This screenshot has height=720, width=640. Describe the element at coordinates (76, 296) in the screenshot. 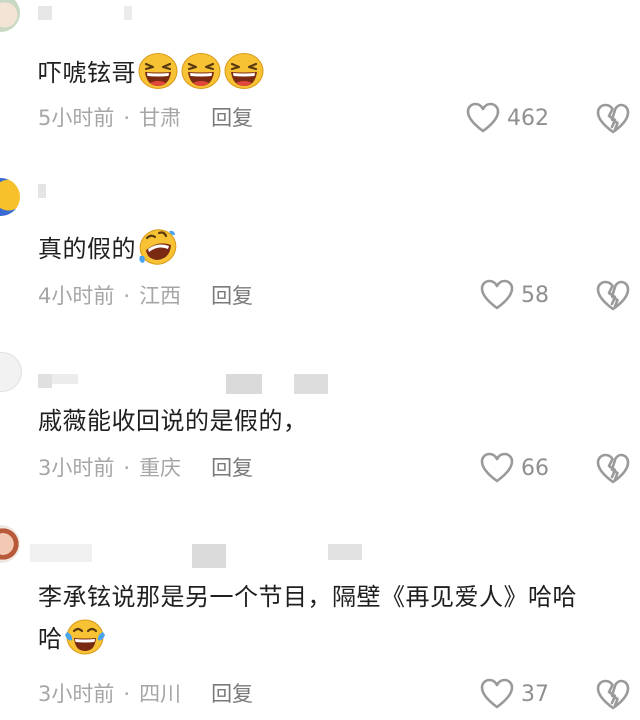

I see `comment-time: 4小时前` at that location.